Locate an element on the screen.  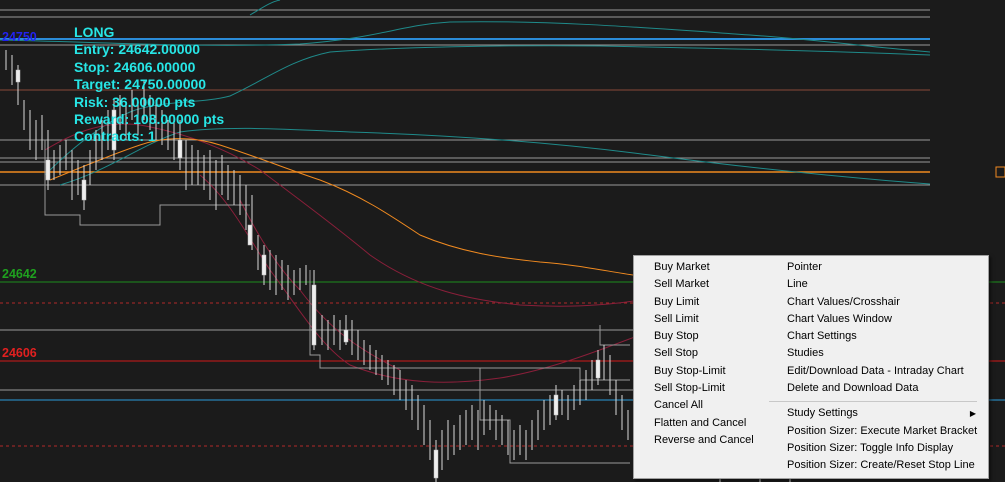
info-risk: Risk: 36.00000 pts is located at coordinates (135, 101).